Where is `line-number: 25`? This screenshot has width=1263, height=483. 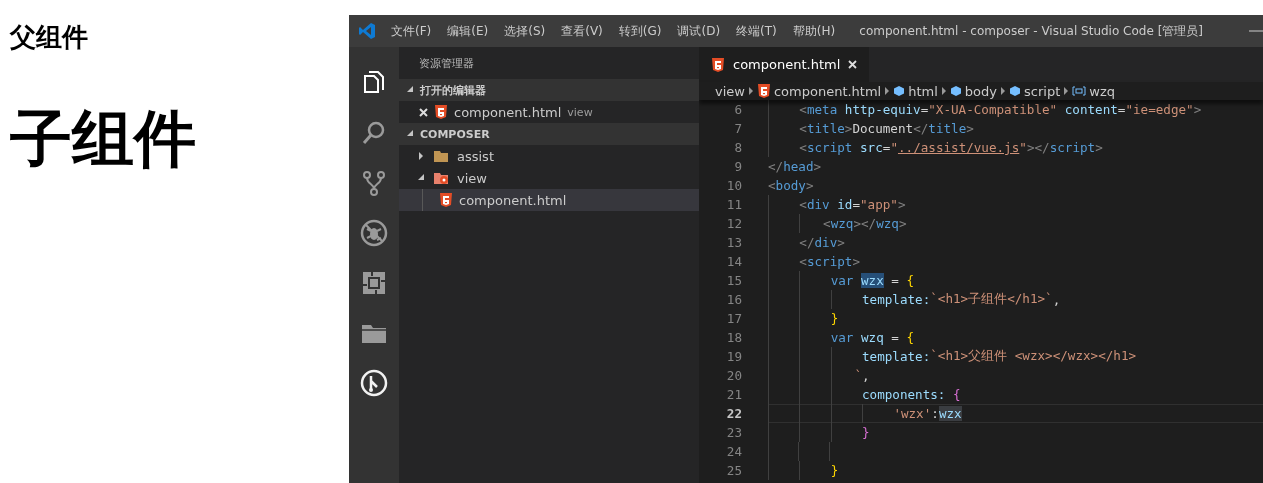 line-number: 25 is located at coordinates (733, 470).